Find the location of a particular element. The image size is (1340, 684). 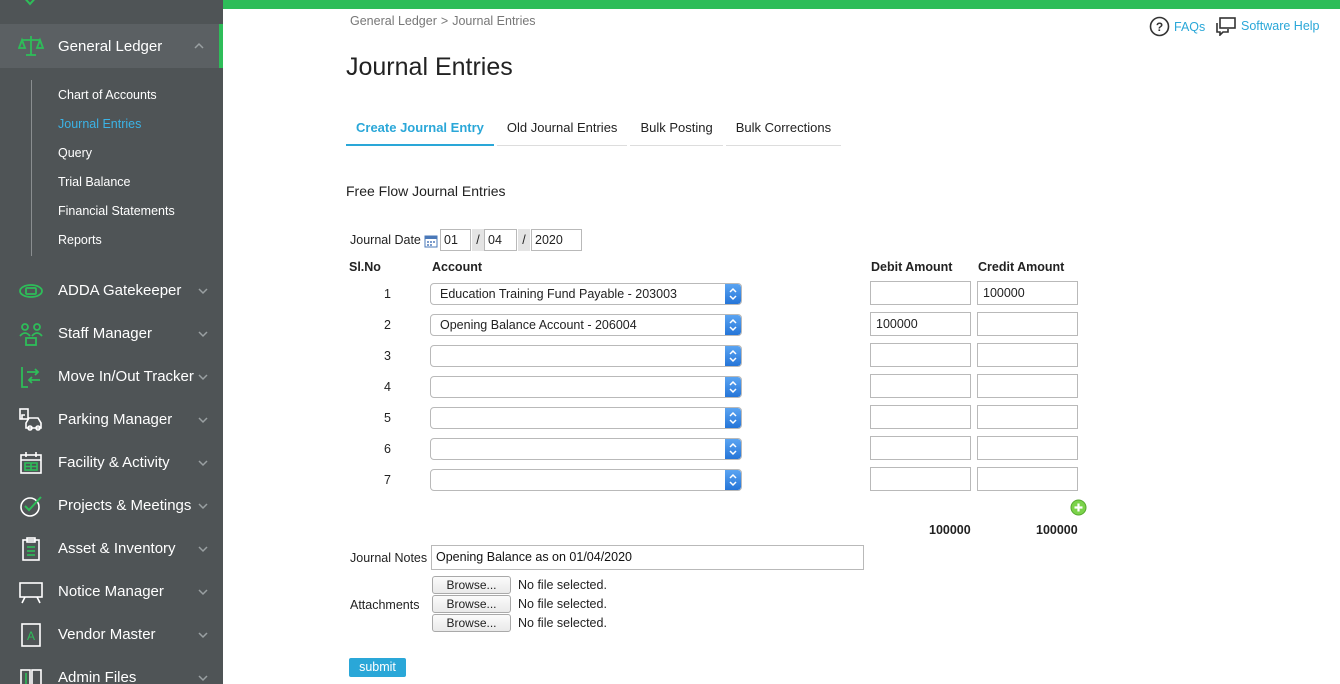

select-arrows-icon is located at coordinates (733, 449).